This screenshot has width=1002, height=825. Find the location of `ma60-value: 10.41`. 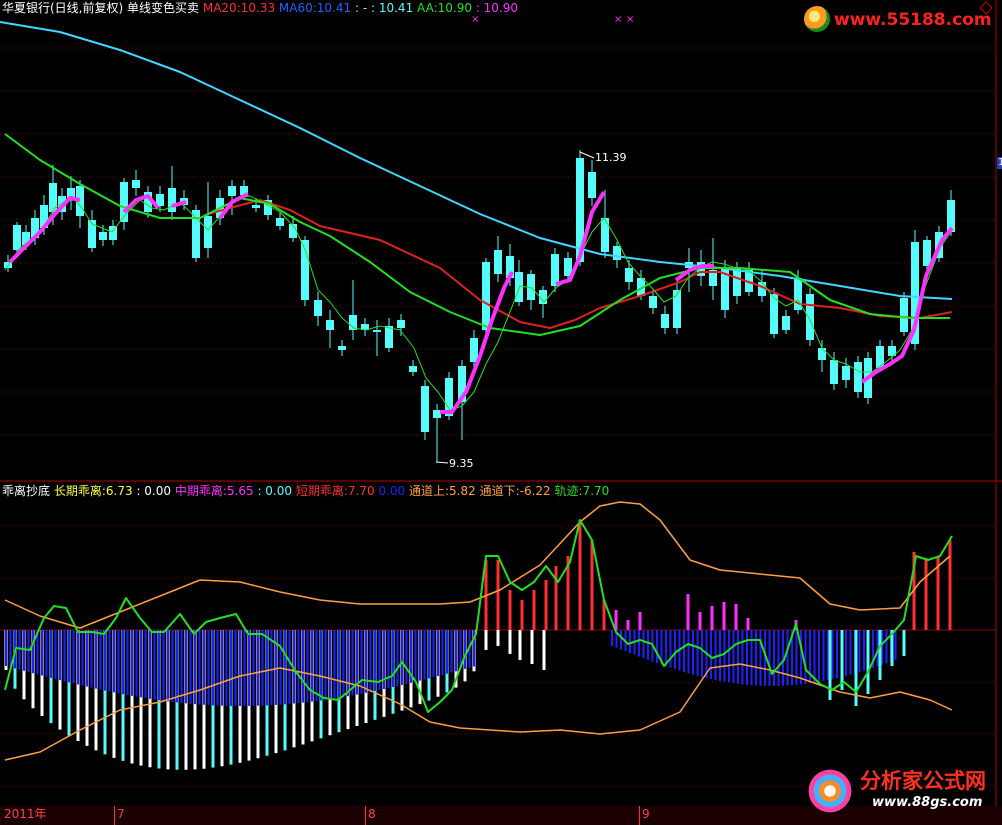

ma60-value: 10.41 is located at coordinates (334, 8).